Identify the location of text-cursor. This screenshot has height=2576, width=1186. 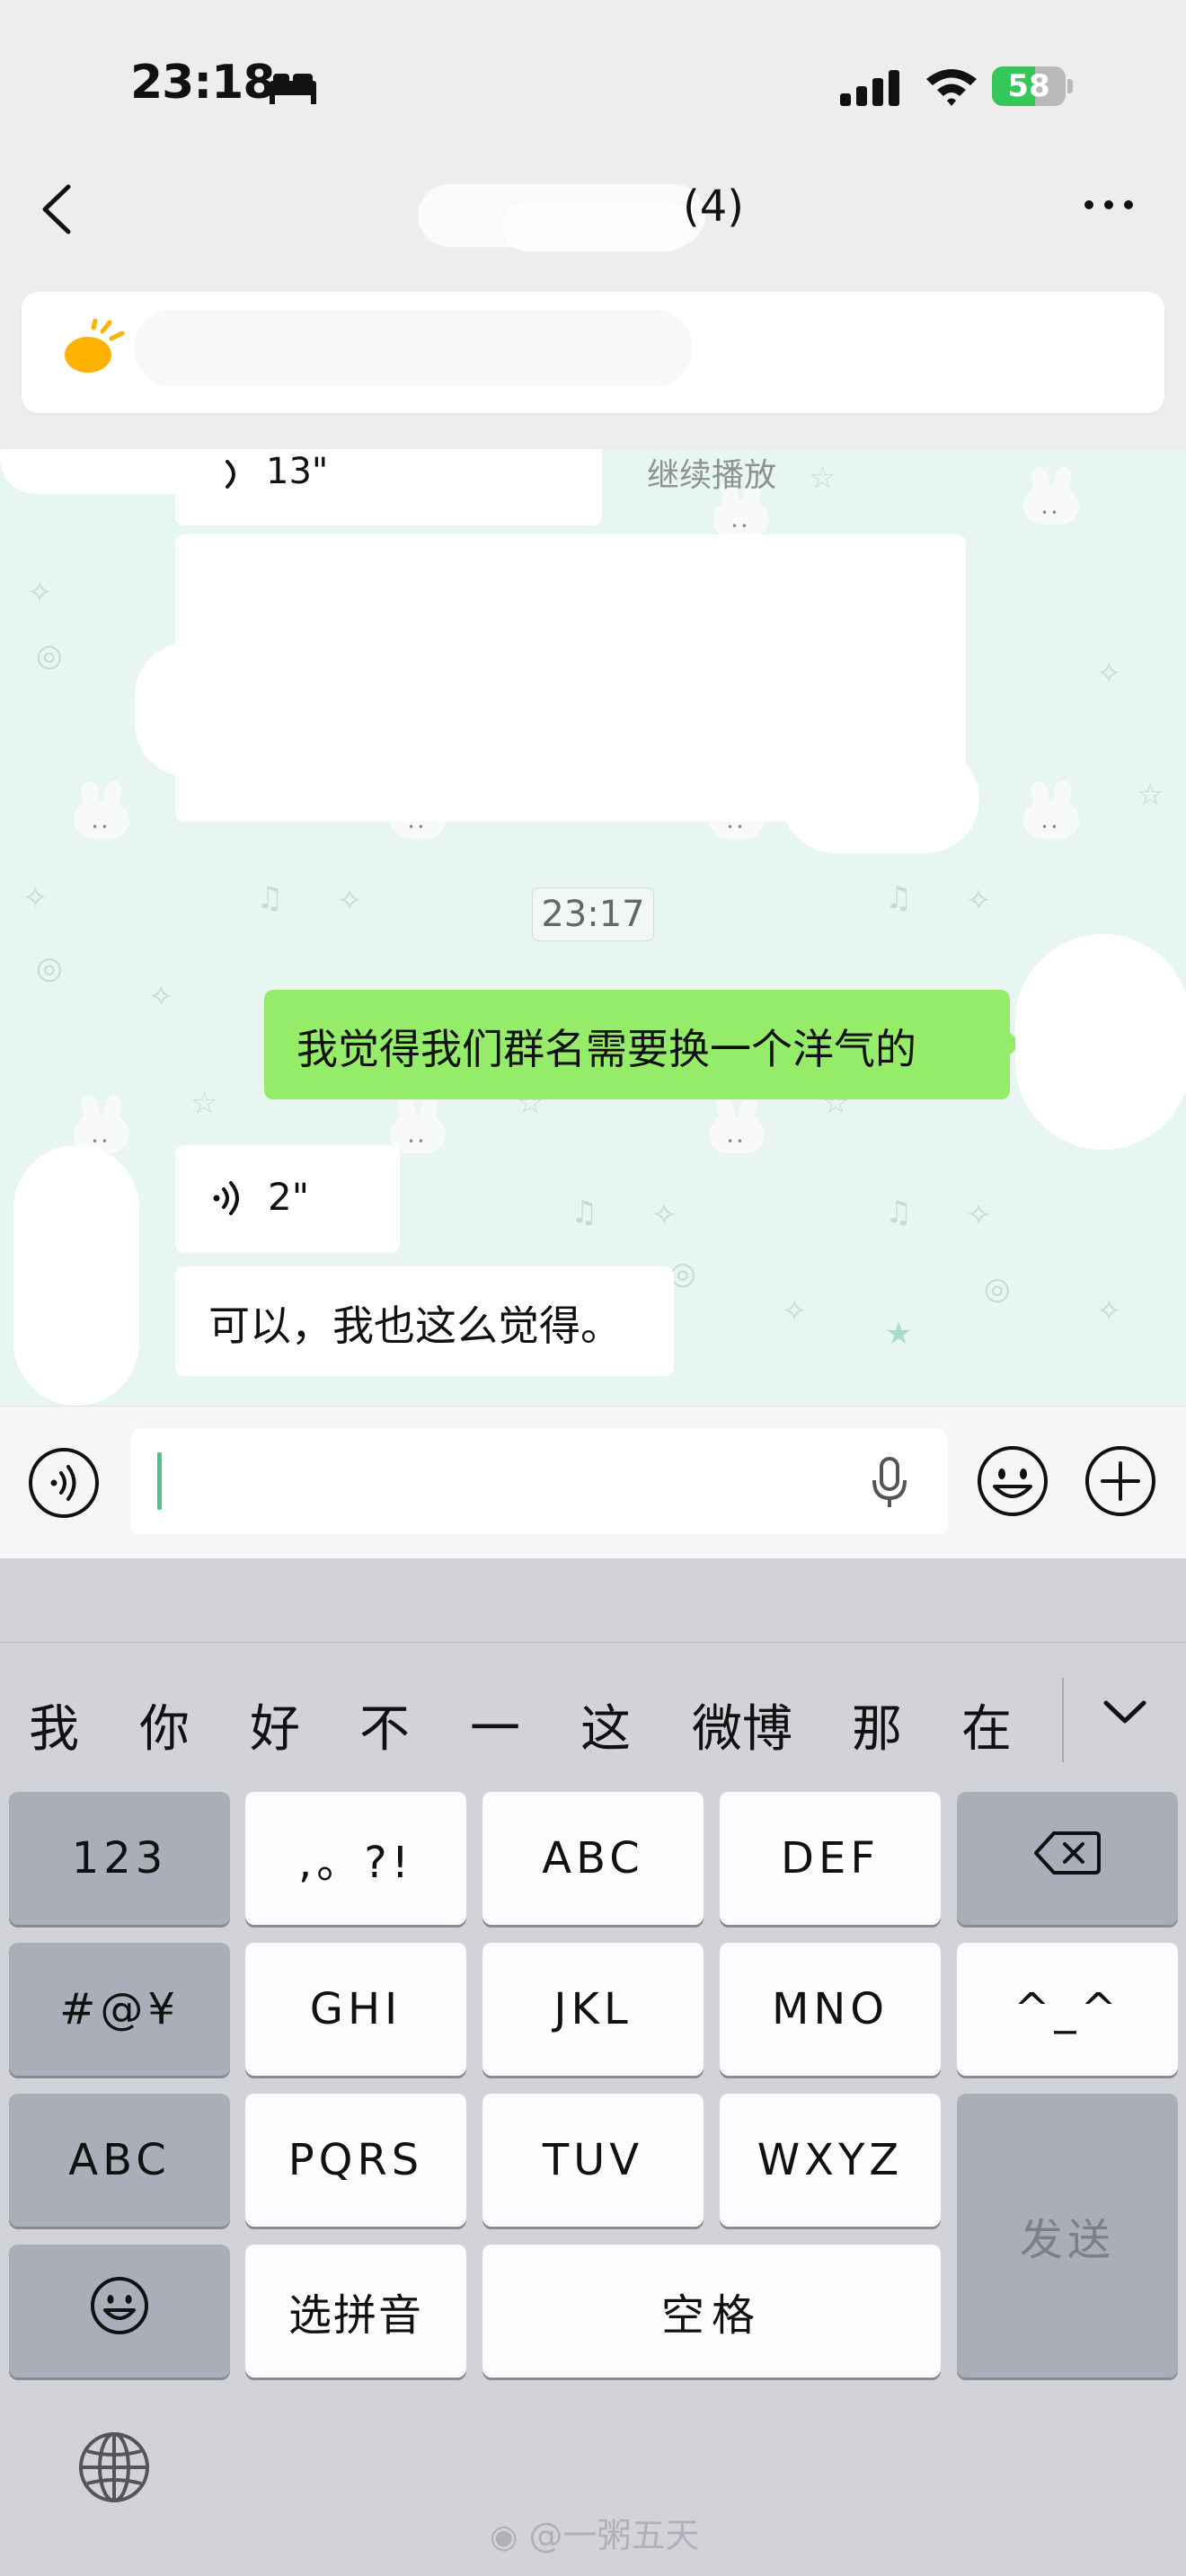
(159, 1481).